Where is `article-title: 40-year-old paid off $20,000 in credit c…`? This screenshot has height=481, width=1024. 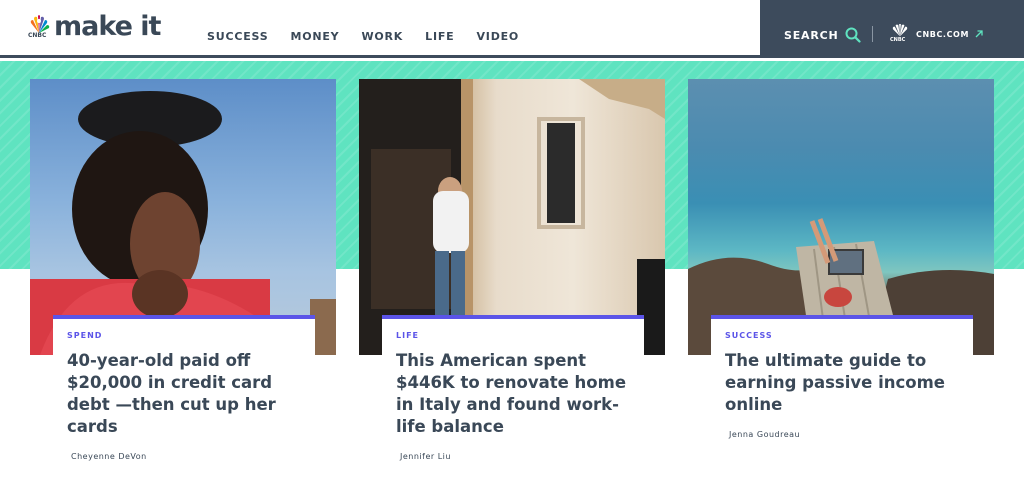 article-title: 40-year-old paid off $20,000 in credit c… is located at coordinates (184, 394).